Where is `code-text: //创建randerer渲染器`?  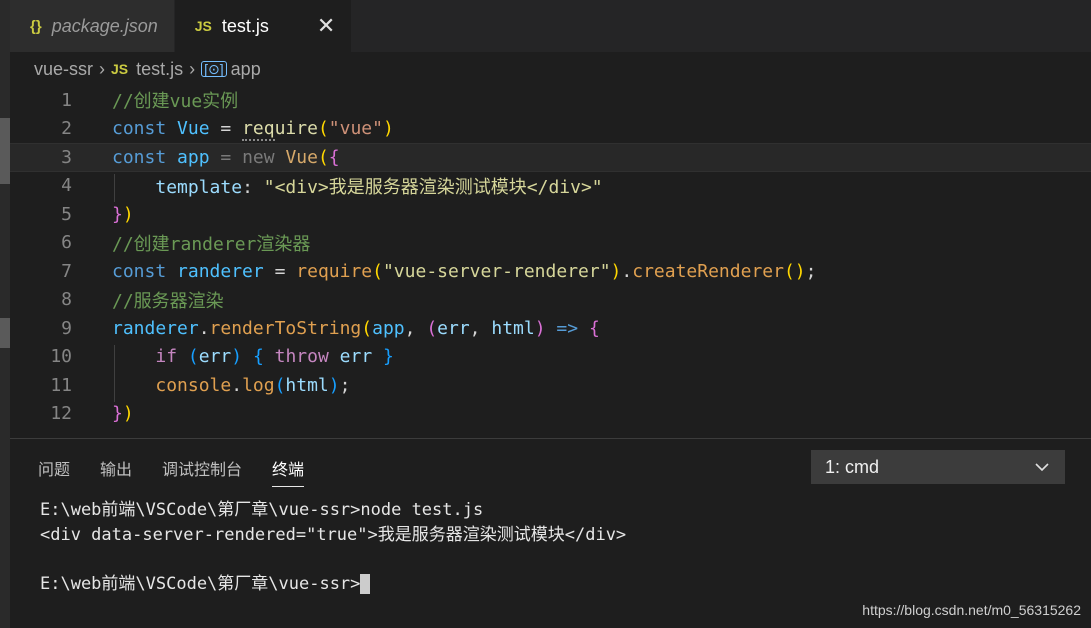
code-text: //创建randerer渲染器 is located at coordinates (211, 244).